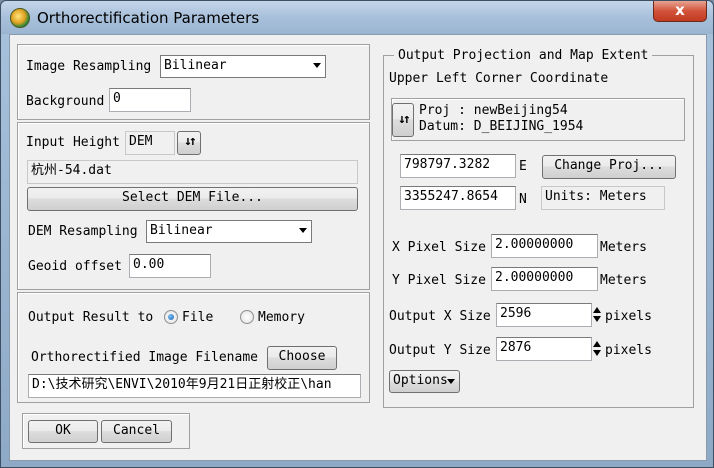  I want to click on action-button-panel: OK Cancel, so click(106, 431).